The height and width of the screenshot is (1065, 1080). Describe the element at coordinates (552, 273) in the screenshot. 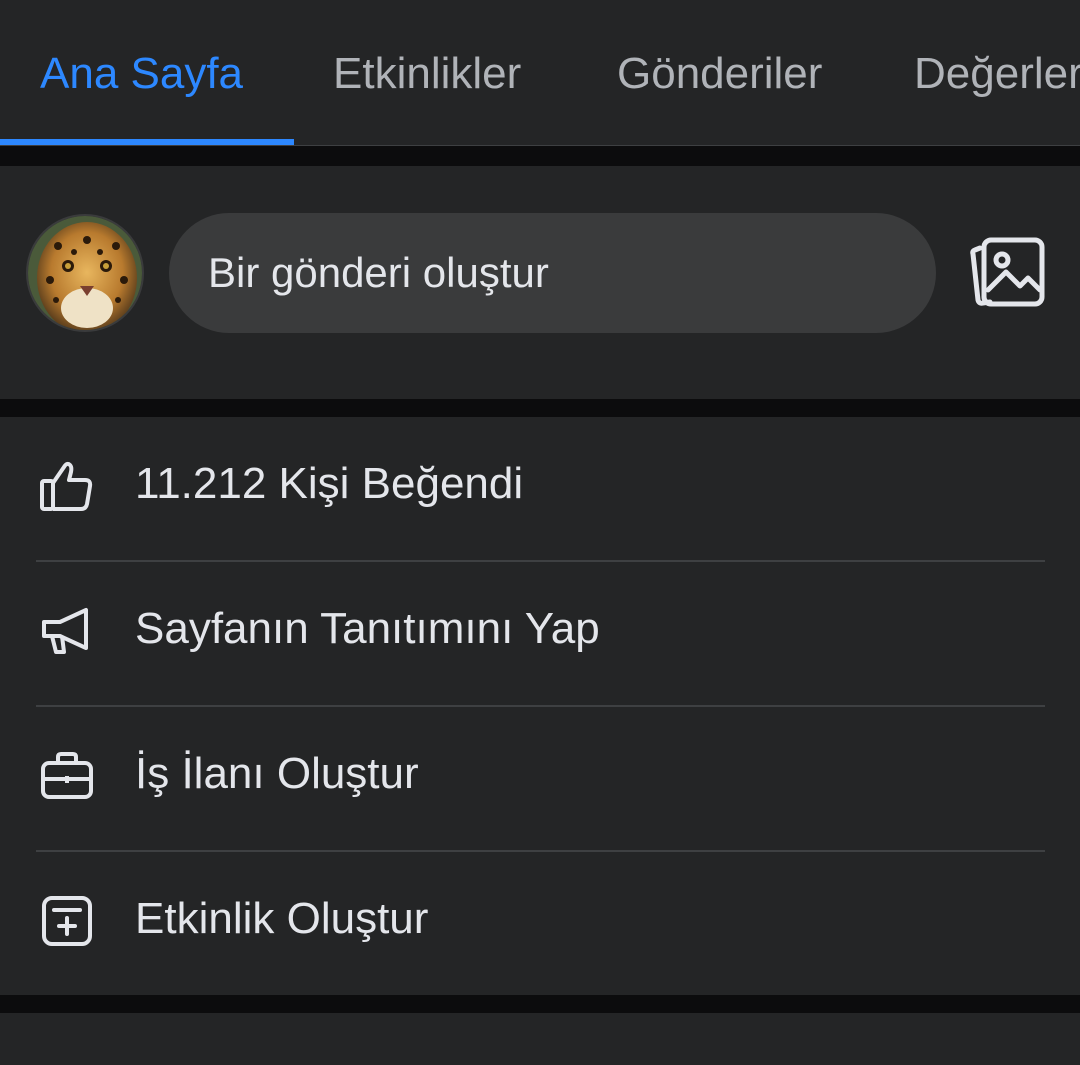

I see `create-post-input: Bir gönderi oluştur` at that location.